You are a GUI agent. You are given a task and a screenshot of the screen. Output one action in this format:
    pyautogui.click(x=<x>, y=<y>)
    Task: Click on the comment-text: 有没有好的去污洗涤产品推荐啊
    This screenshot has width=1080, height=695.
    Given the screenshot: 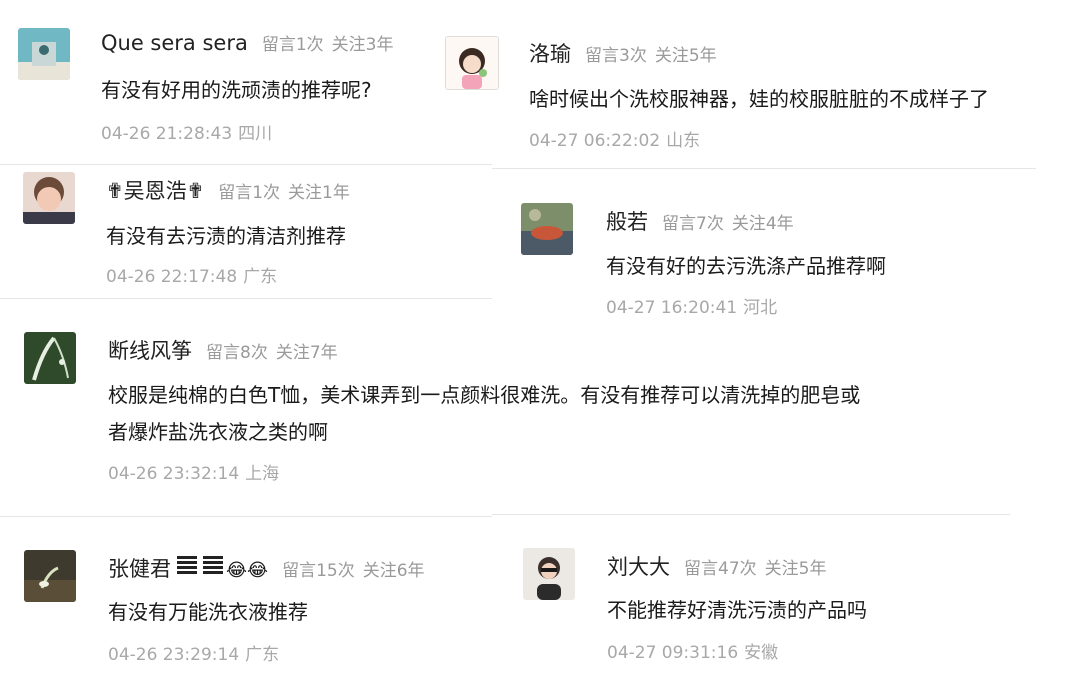 What is the action you would take?
    pyautogui.click(x=746, y=266)
    